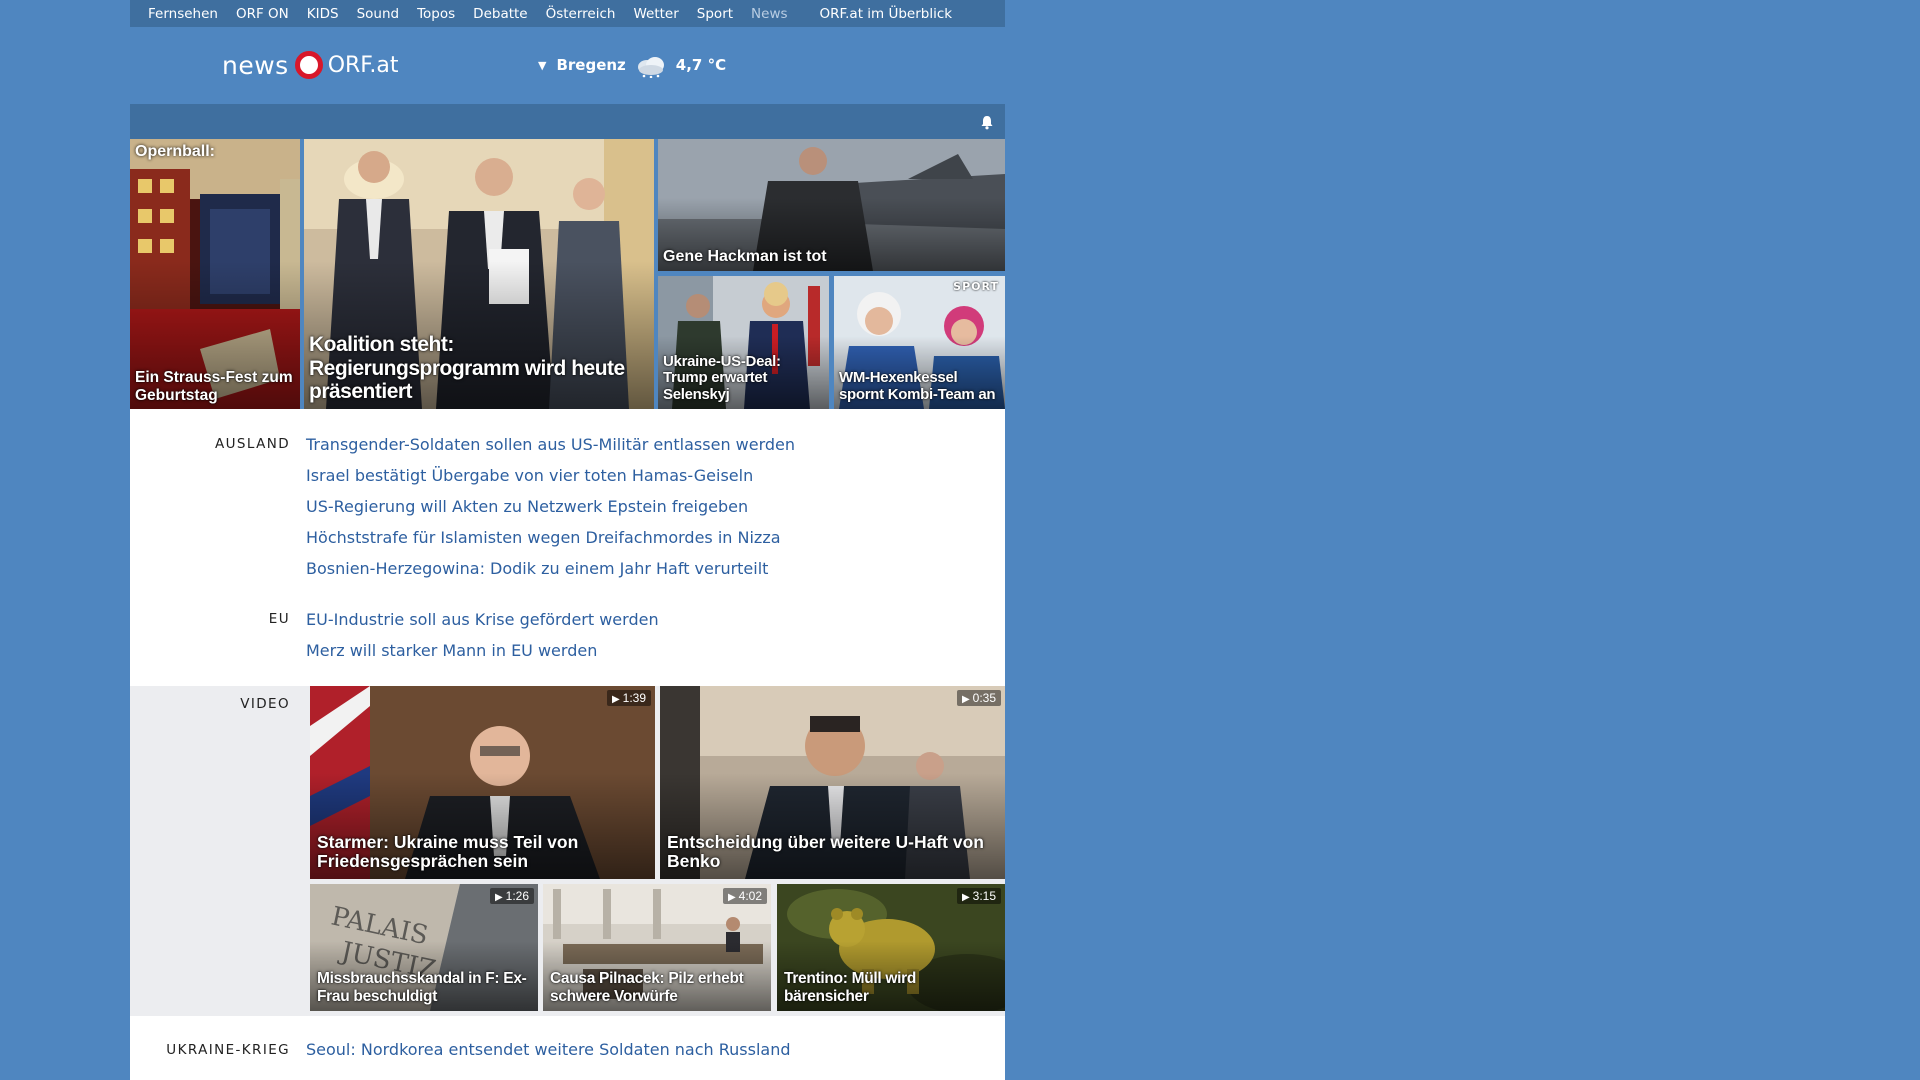 The image size is (1920, 1080). Describe the element at coordinates (987, 122) in the screenshot. I see `bell-icon` at that location.